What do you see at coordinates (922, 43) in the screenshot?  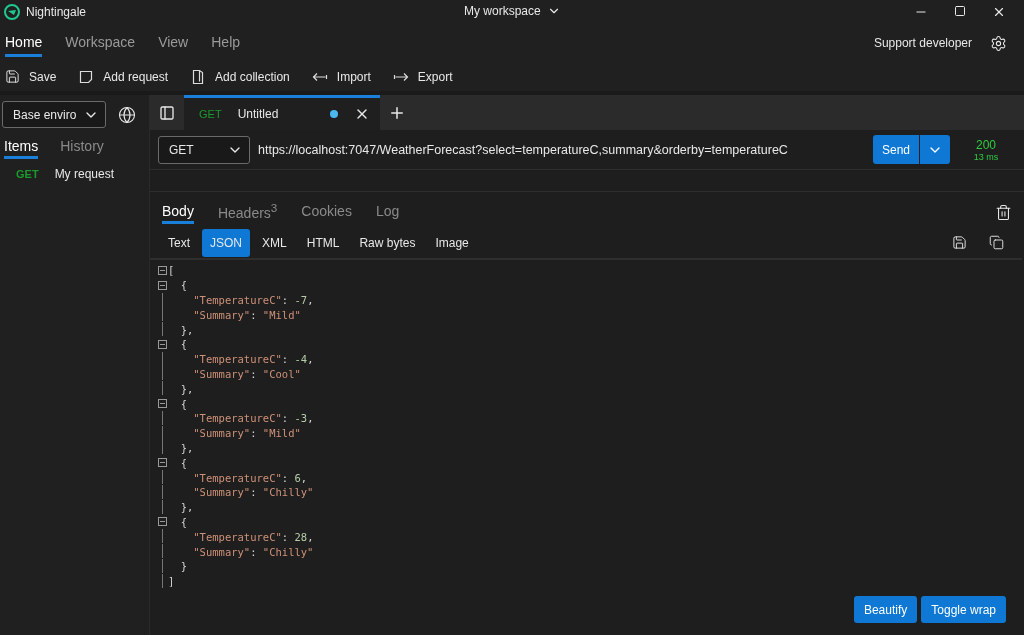 I see `support-link: Support developer` at bounding box center [922, 43].